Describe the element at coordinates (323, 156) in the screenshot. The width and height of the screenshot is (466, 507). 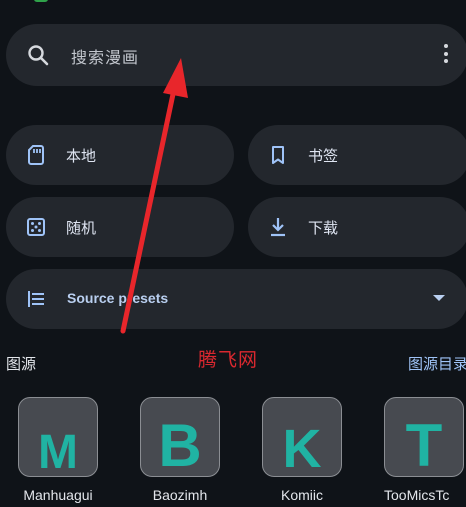
I see `bookmark-label: 书签` at that location.